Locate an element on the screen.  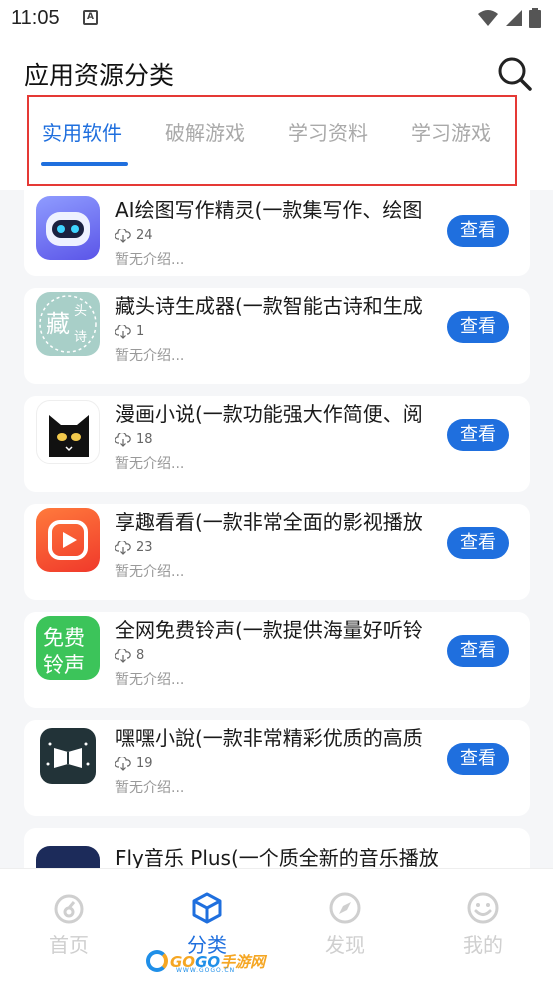
app-name: 全网免费铃声(一款提供海量好听铃 is located at coordinates (269, 630).